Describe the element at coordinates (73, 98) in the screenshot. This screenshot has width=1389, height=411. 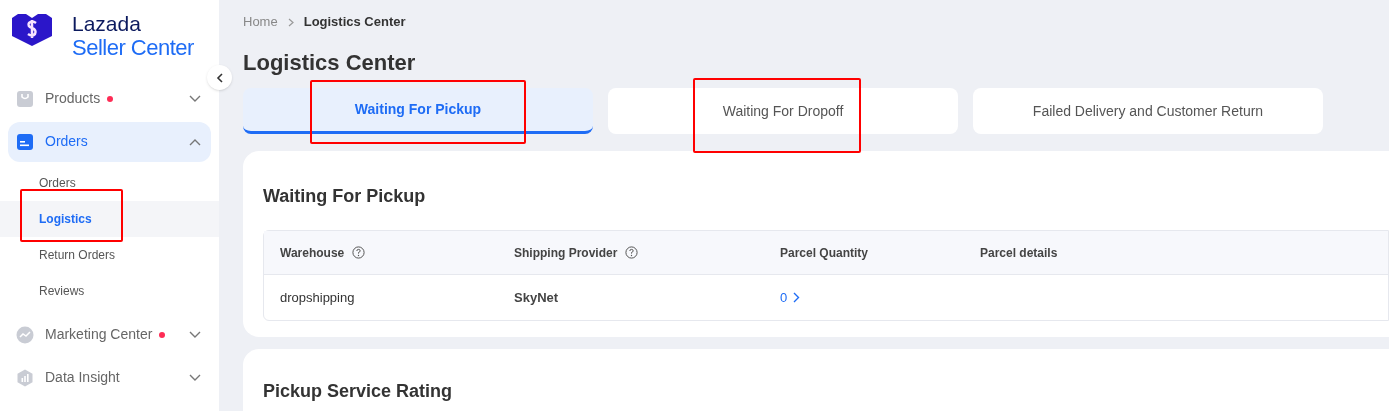
I see `nav-label: Products` at that location.